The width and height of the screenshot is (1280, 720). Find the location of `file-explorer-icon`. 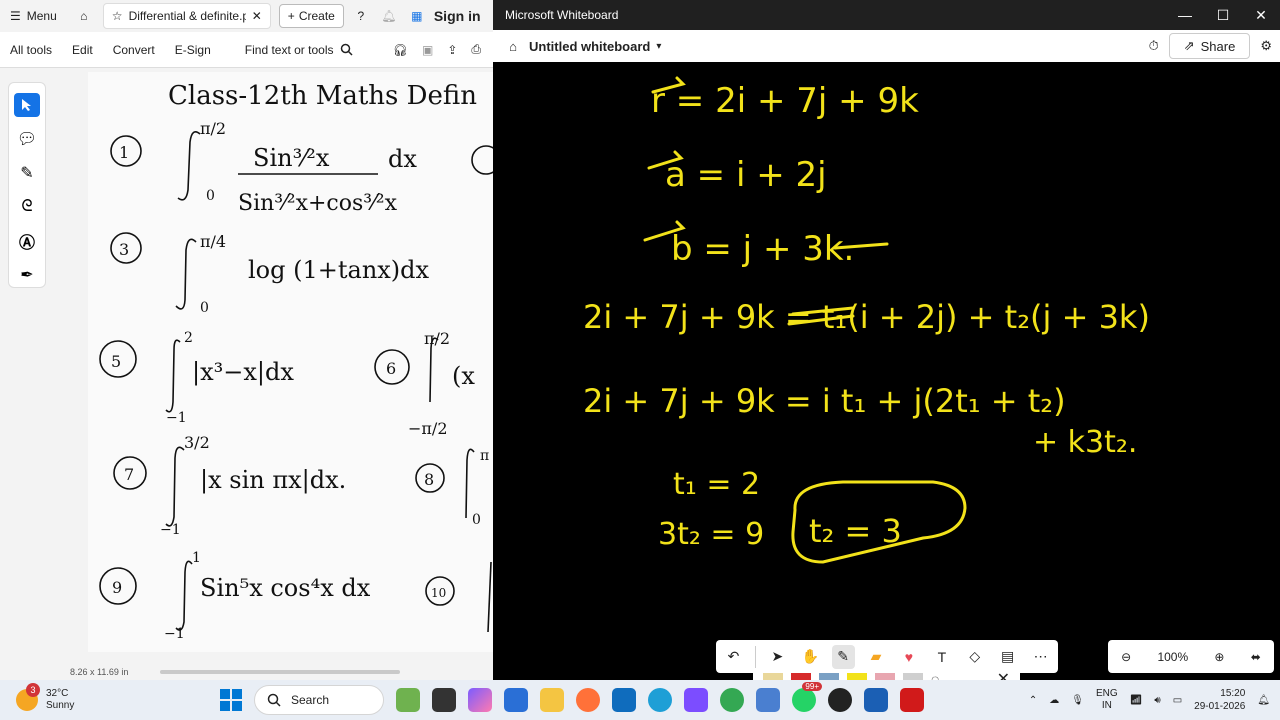

file-explorer-icon is located at coordinates (552, 700).